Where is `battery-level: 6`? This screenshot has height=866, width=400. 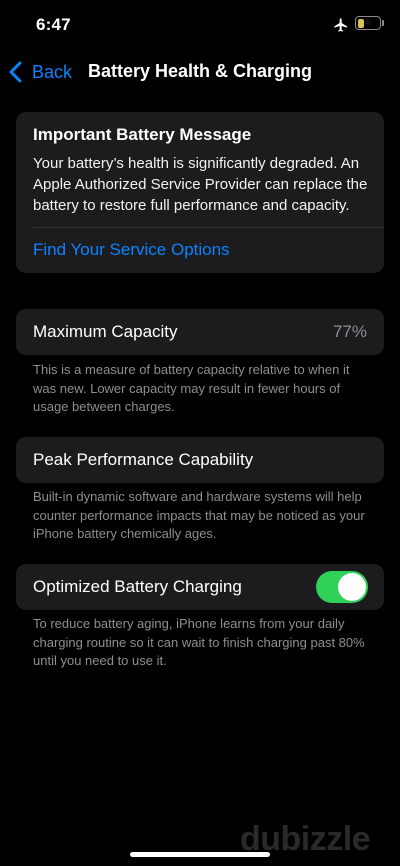 battery-level: 6 is located at coordinates (368, 22).